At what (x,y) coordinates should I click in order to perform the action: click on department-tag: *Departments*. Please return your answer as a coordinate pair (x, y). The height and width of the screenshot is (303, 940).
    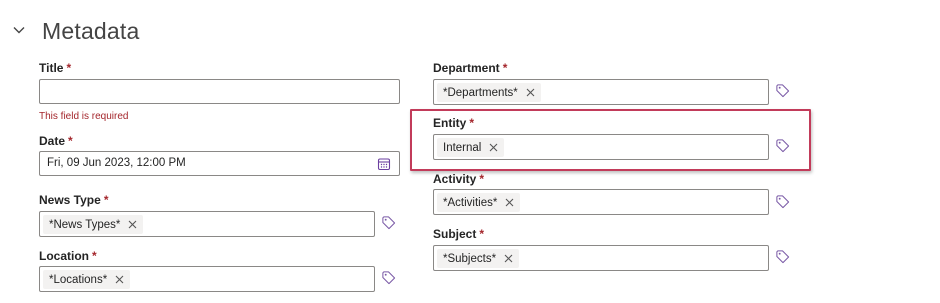
    Looking at the image, I should click on (489, 92).